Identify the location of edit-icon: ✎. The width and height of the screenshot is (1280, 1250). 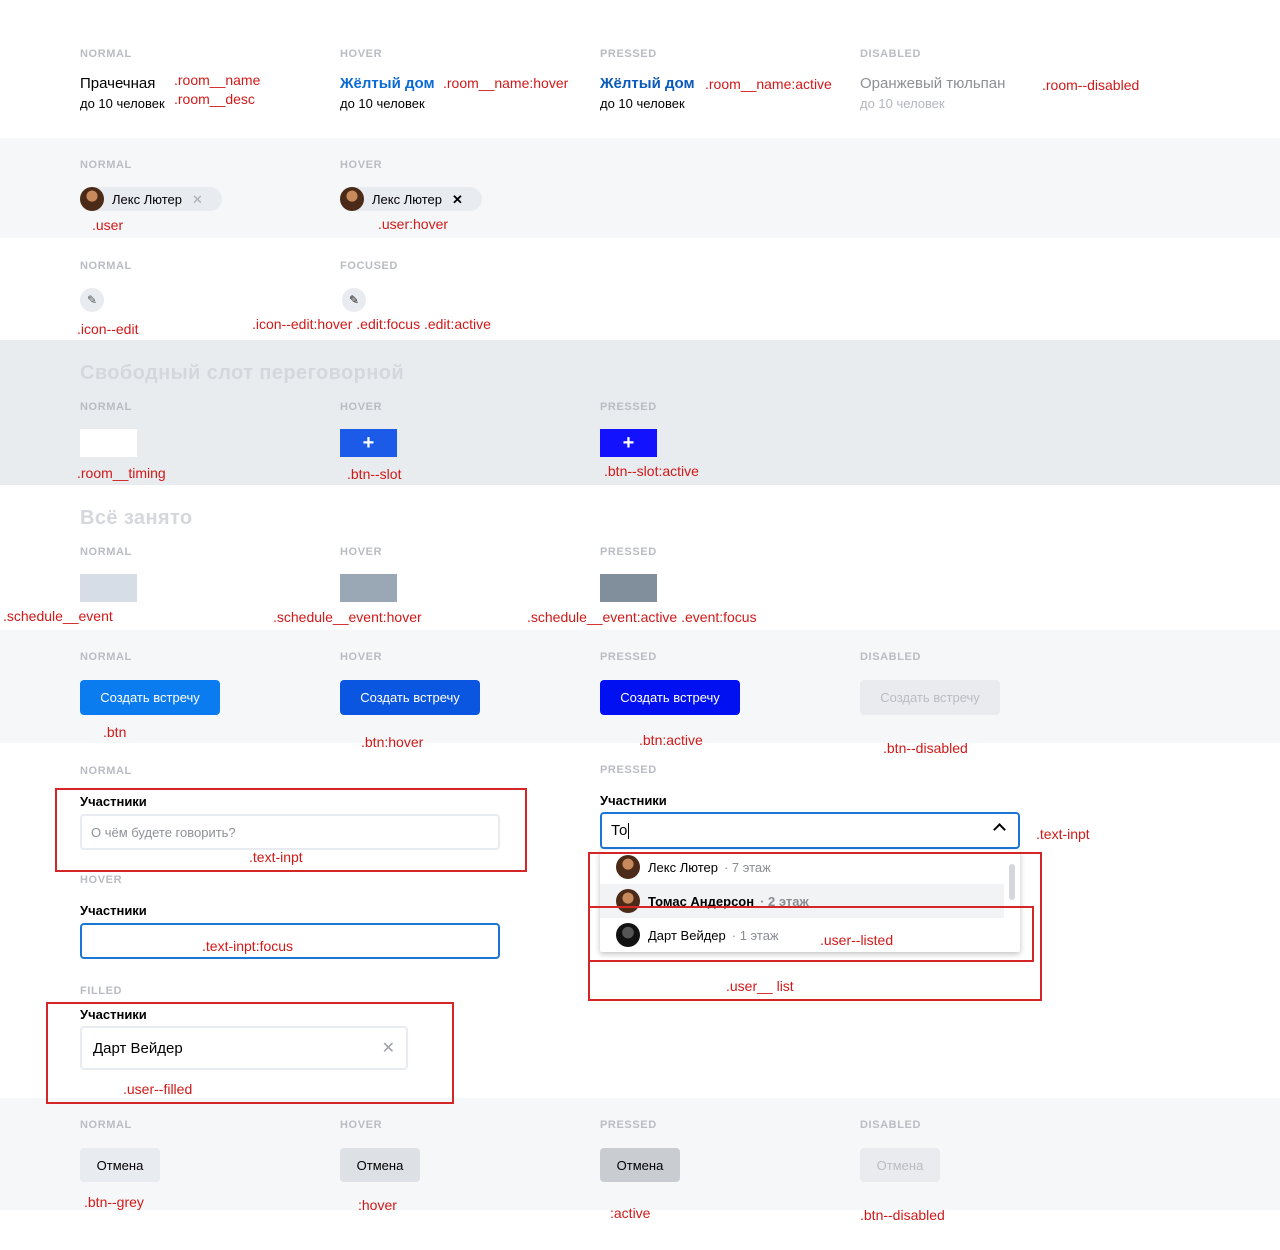
(92, 300).